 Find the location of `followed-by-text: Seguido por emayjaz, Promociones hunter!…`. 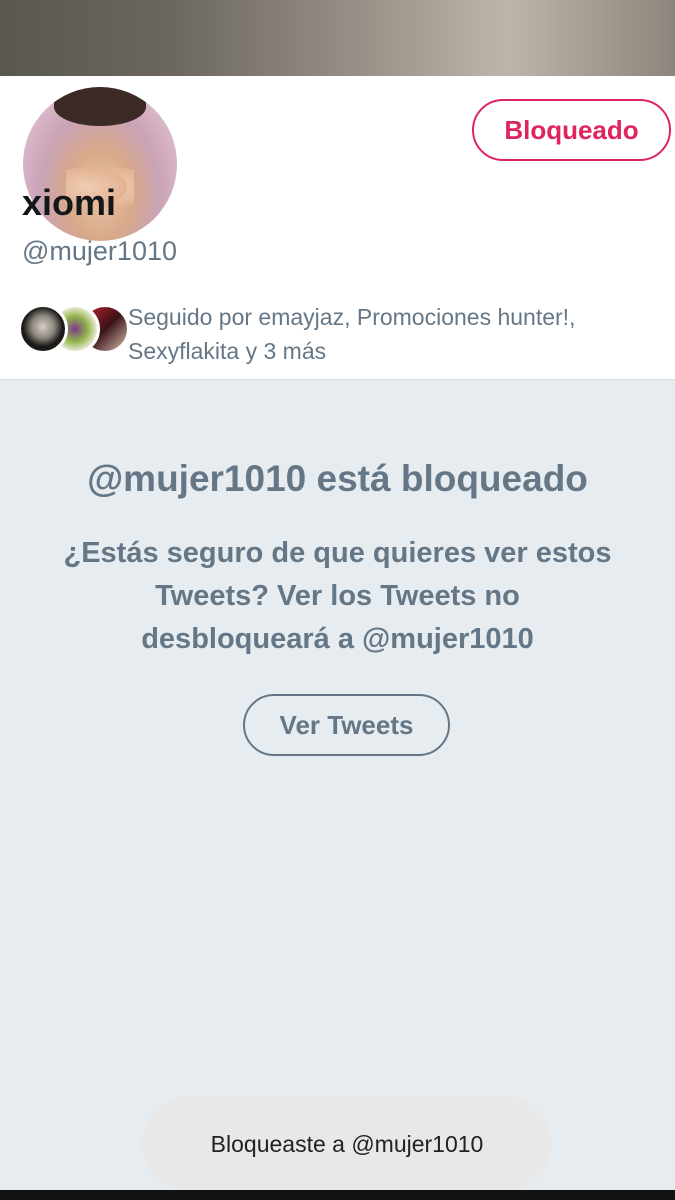

followed-by-text: Seguido por emayjaz, Promociones hunter!… is located at coordinates (393, 334).